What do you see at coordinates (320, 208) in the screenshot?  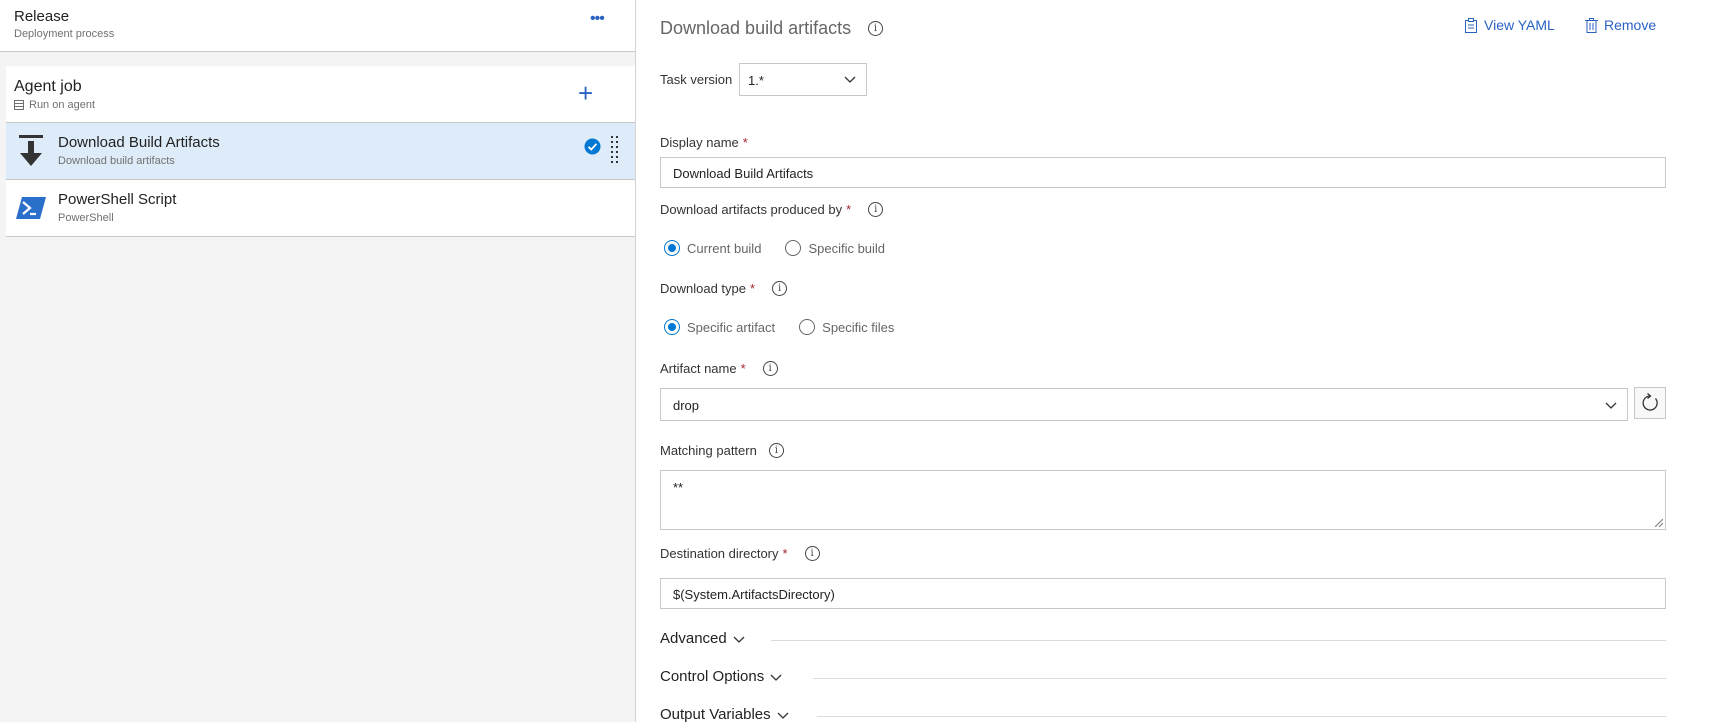 I see `task-powershell-script: PowerShell Script PowerShell` at bounding box center [320, 208].